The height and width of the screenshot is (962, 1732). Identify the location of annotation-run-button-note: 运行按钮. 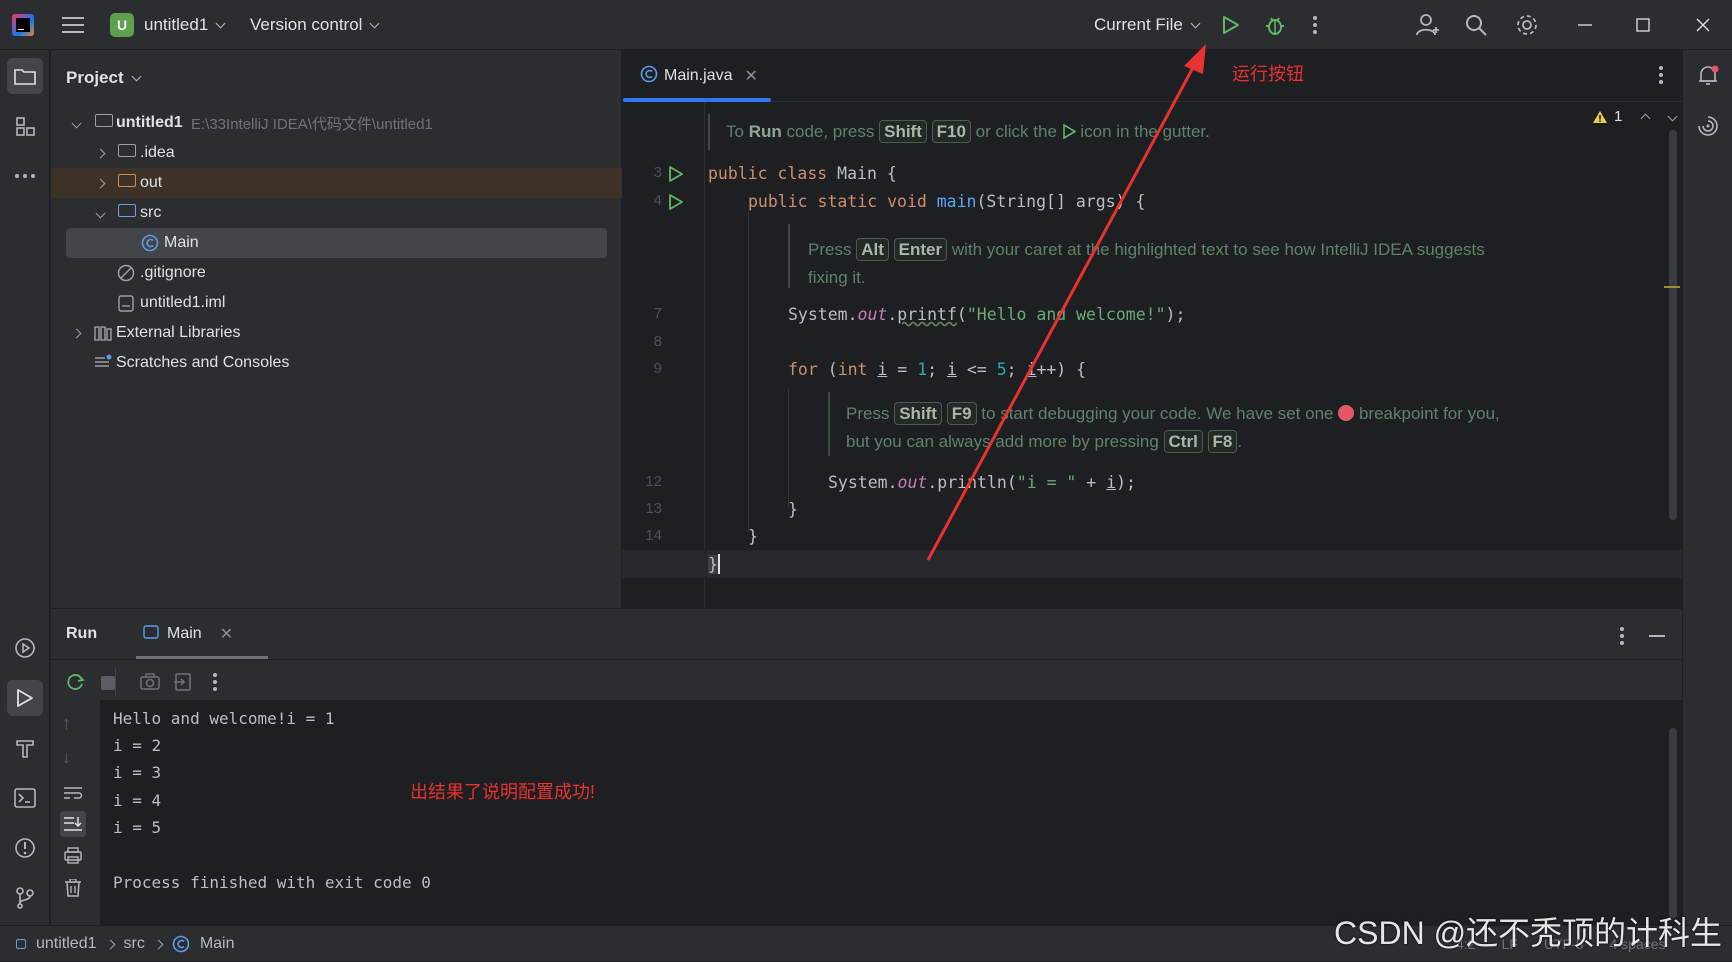
(1268, 74).